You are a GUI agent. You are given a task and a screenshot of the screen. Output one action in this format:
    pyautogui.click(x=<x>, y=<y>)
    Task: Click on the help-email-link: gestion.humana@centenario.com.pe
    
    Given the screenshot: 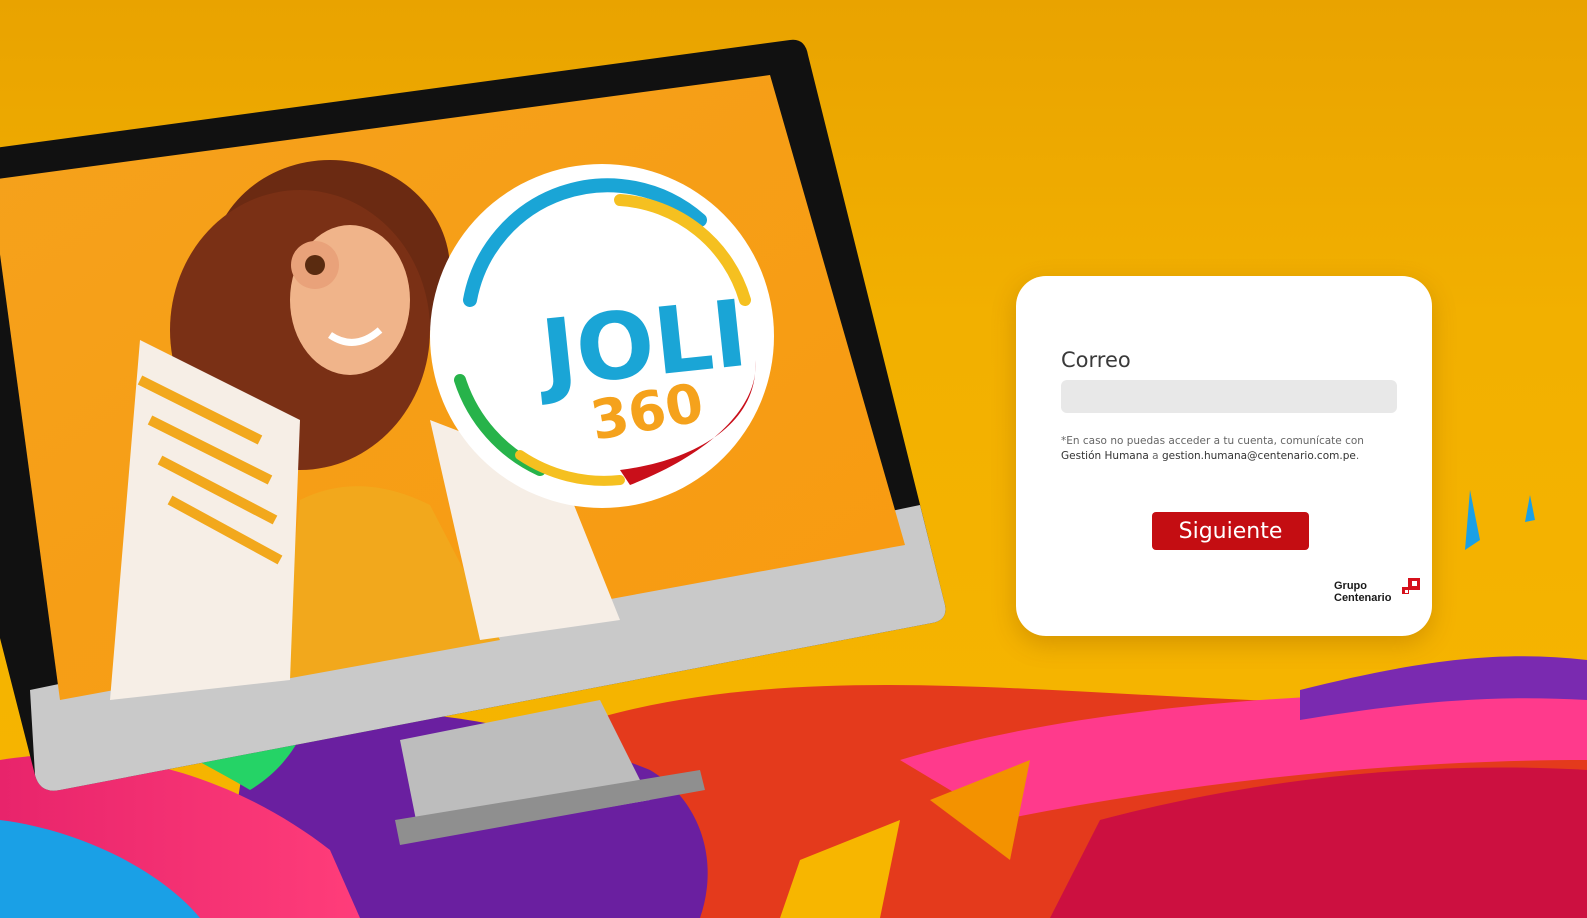 What is the action you would take?
    pyautogui.click(x=1259, y=456)
    